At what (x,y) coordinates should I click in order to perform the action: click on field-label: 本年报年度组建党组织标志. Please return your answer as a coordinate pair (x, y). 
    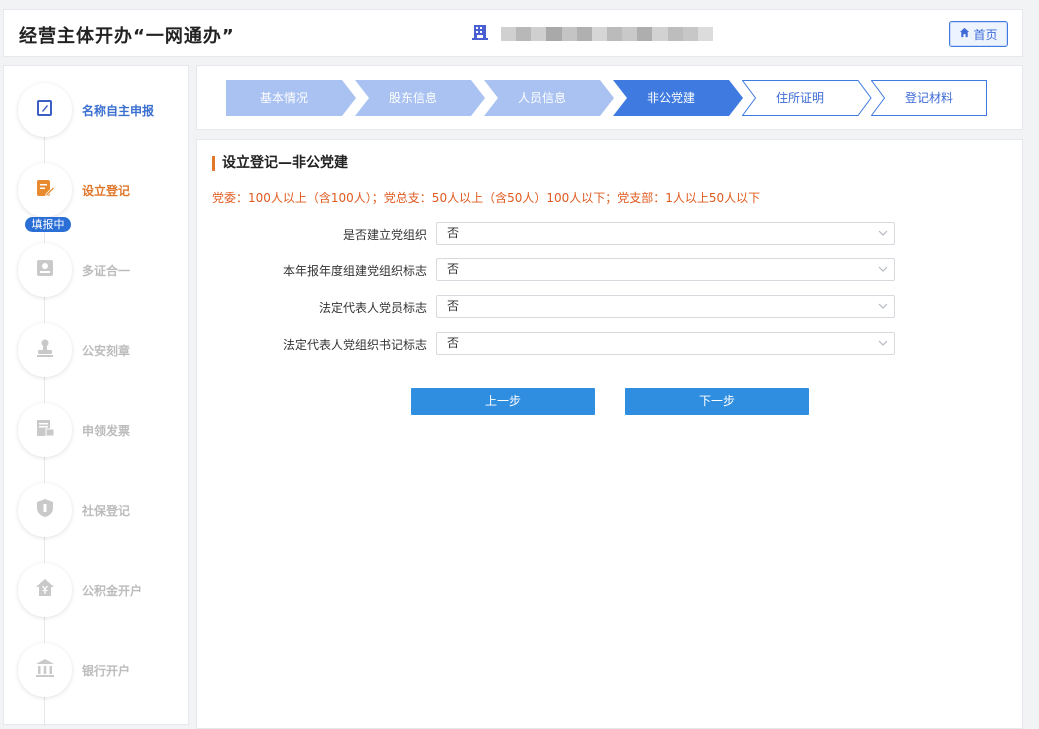
    Looking at the image, I should click on (354, 271).